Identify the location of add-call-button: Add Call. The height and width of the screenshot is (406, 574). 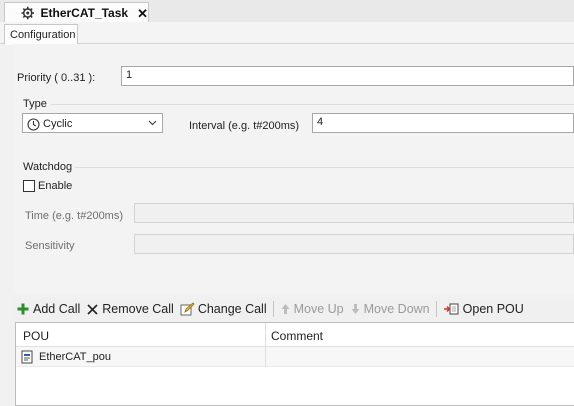
(48, 309).